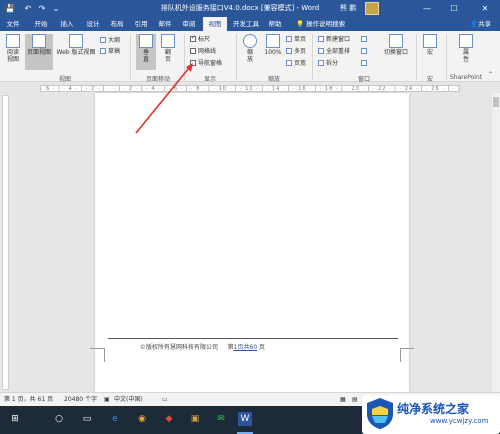 The height and width of the screenshot is (434, 500). What do you see at coordinates (249, 56) in the screenshot?
I see `zoom-label: 缩 放` at bounding box center [249, 56].